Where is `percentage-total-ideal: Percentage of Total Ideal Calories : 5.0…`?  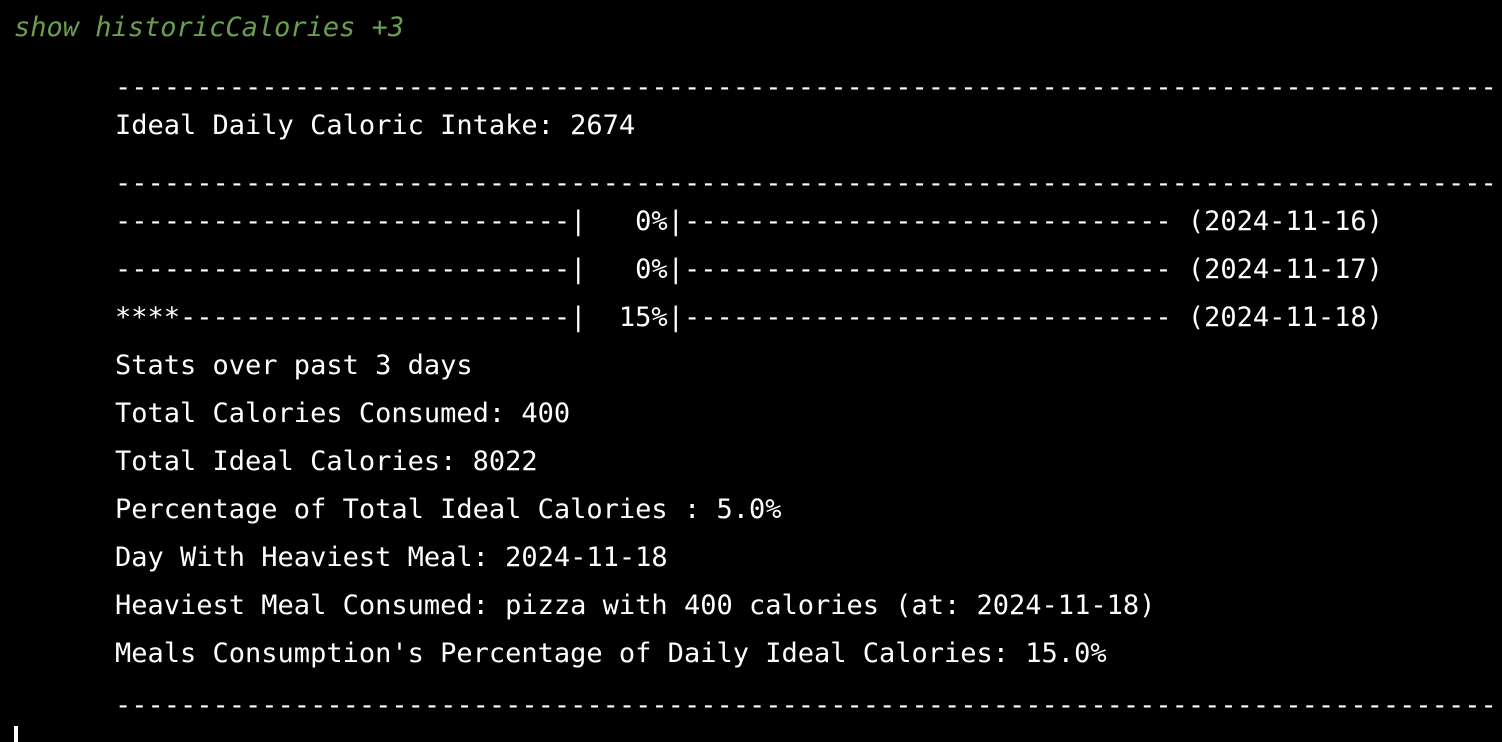
percentage-total-ideal: Percentage of Total Ideal Calories : 5.0… is located at coordinates (448, 509).